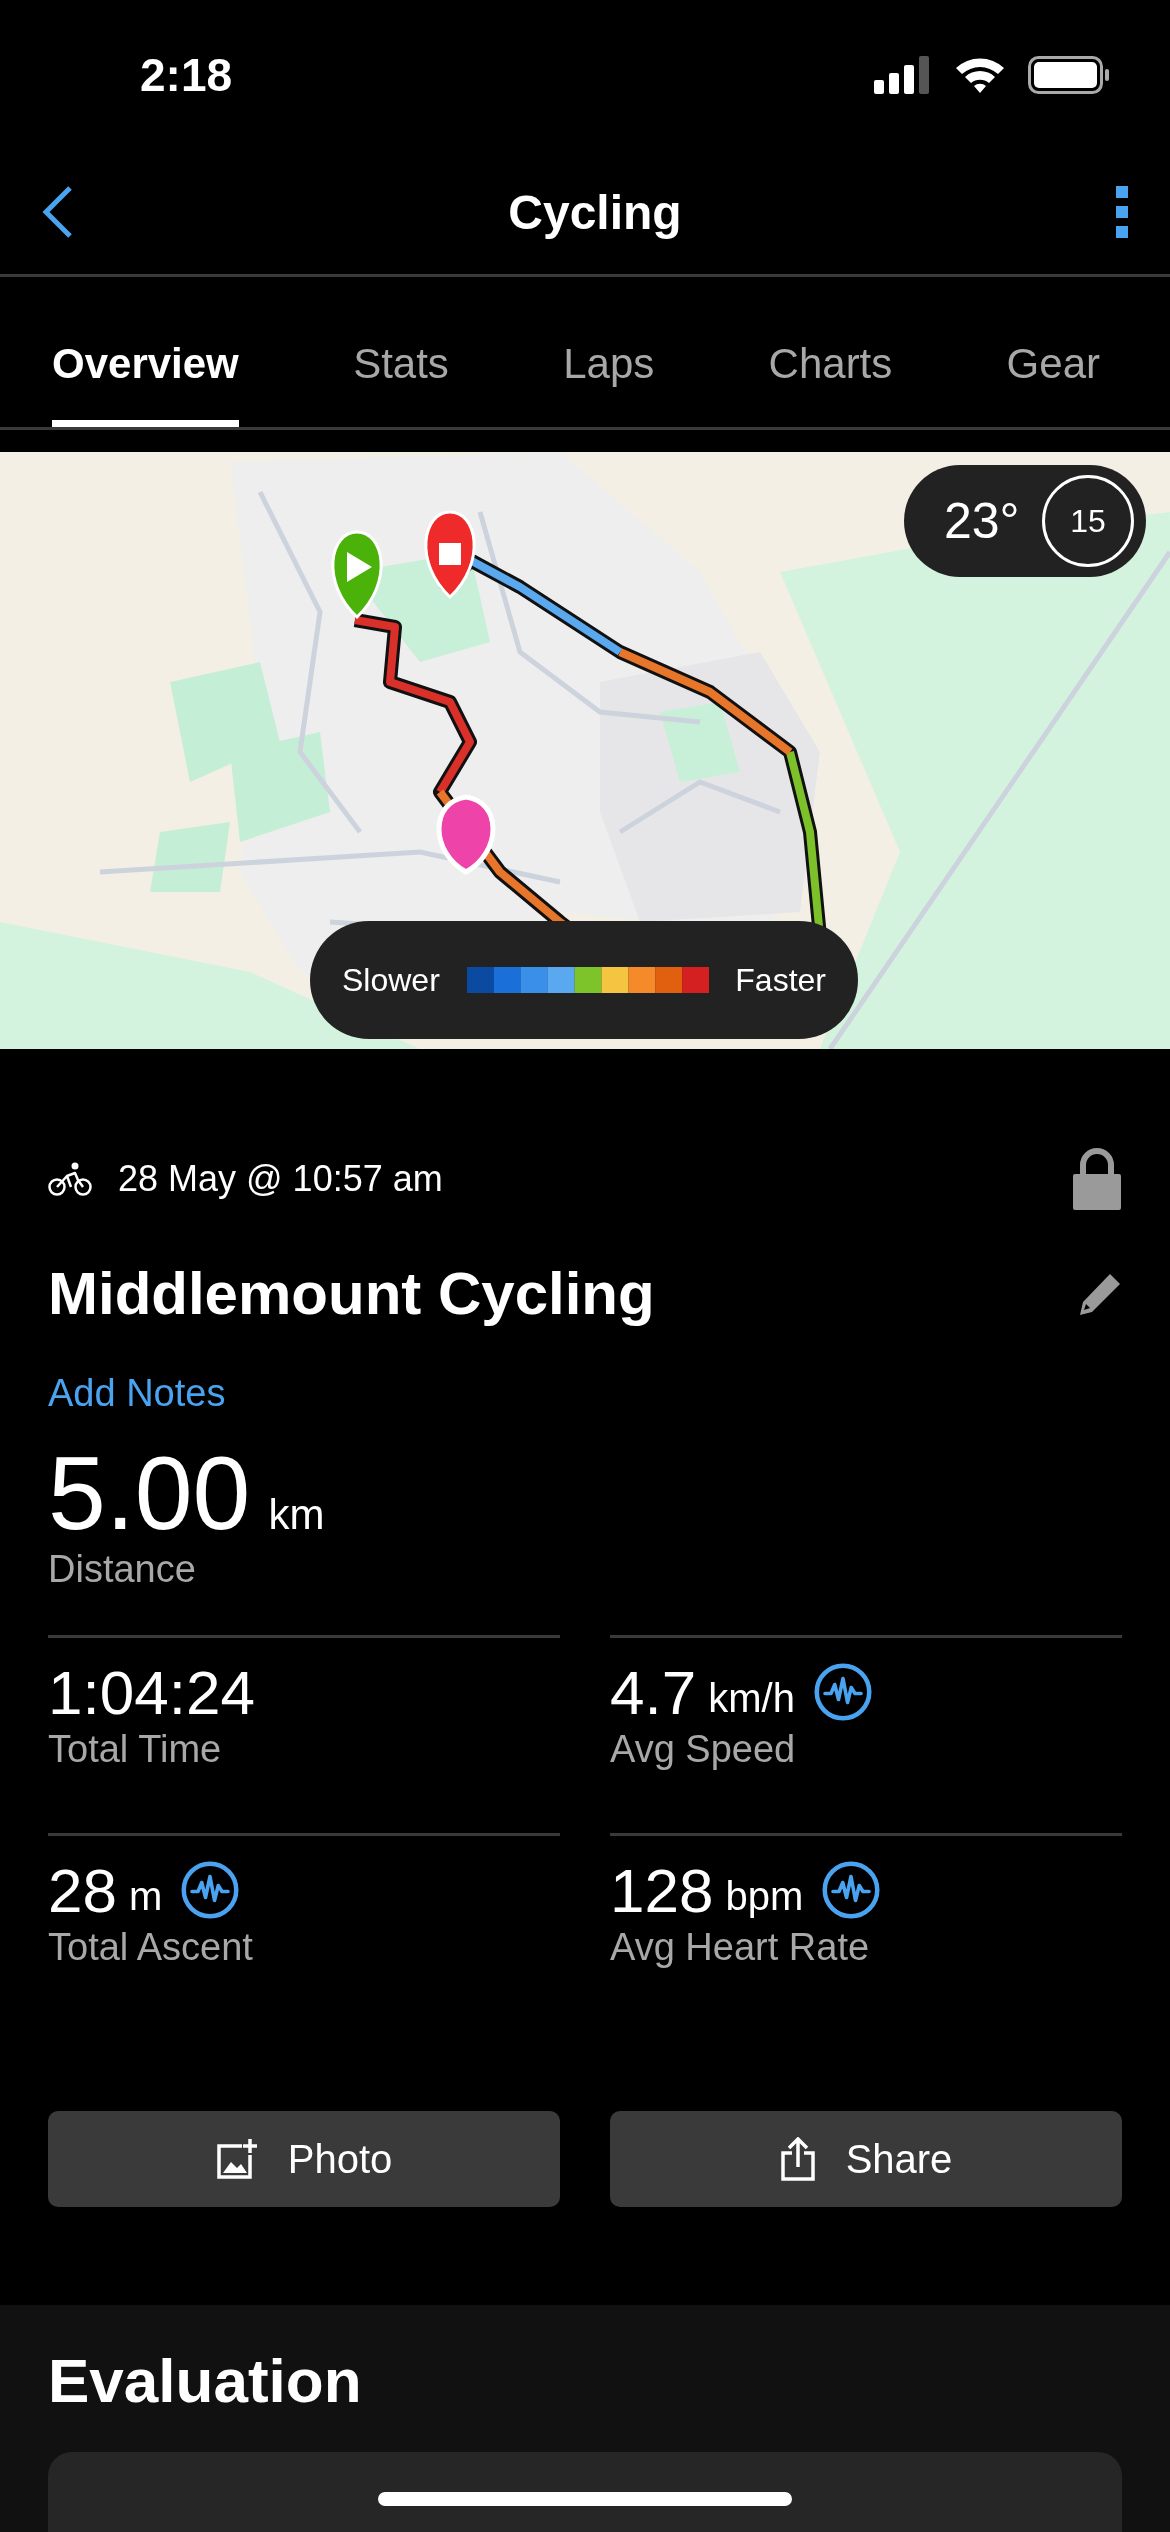 This screenshot has width=1170, height=2532. I want to click on stat-unit: m, so click(145, 1896).